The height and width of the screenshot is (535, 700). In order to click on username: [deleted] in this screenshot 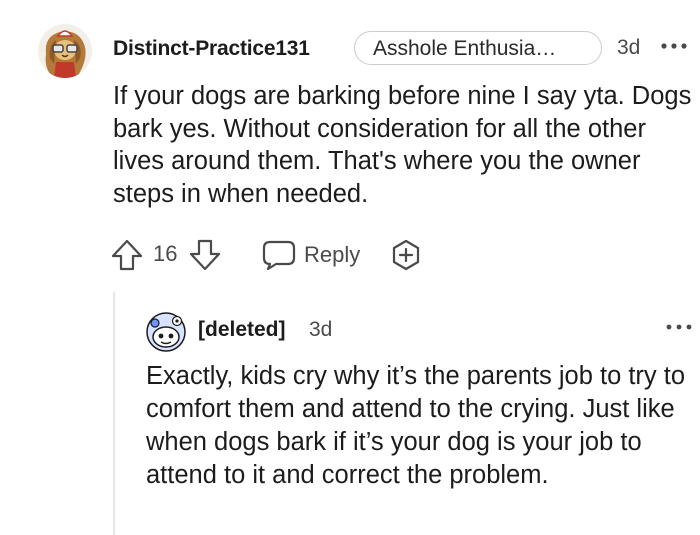, I will do `click(242, 330)`.